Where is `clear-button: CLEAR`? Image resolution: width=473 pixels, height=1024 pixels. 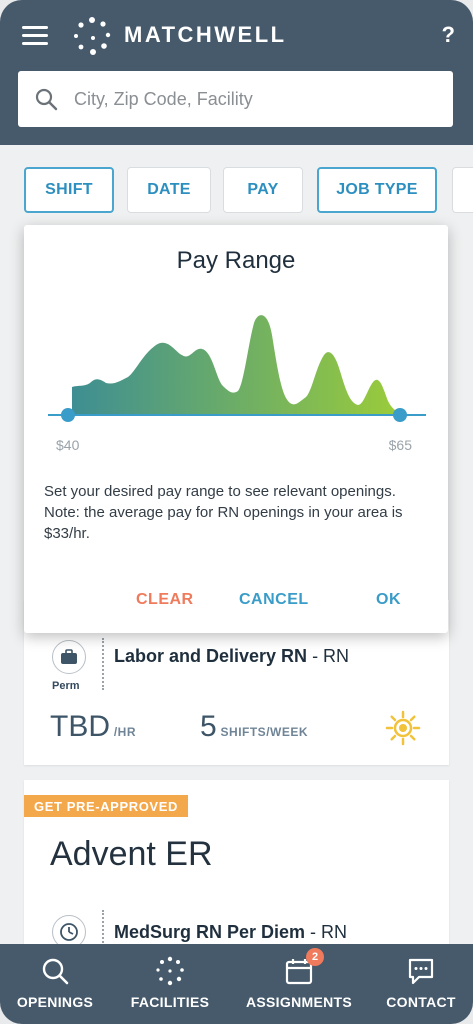 clear-button: CLEAR is located at coordinates (165, 600).